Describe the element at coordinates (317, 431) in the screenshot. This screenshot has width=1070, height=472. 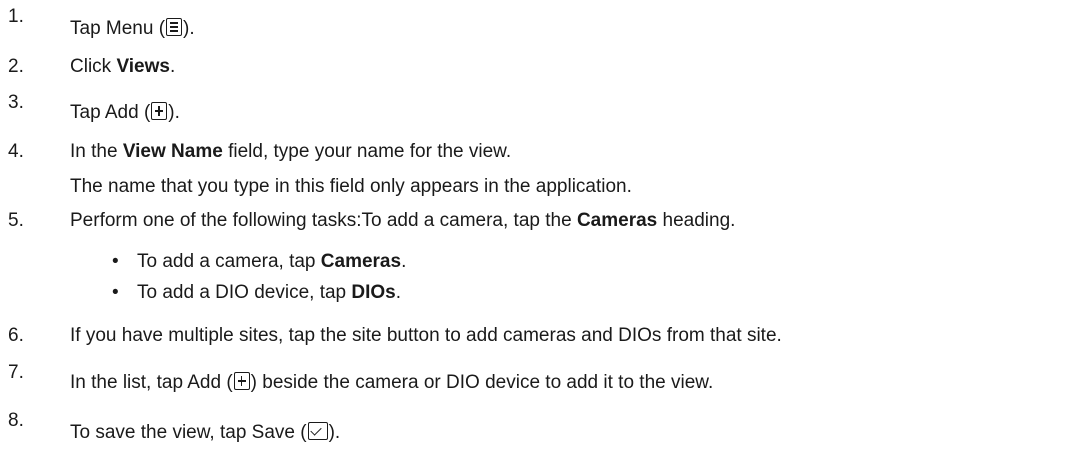
I see `check-box-icon` at that location.